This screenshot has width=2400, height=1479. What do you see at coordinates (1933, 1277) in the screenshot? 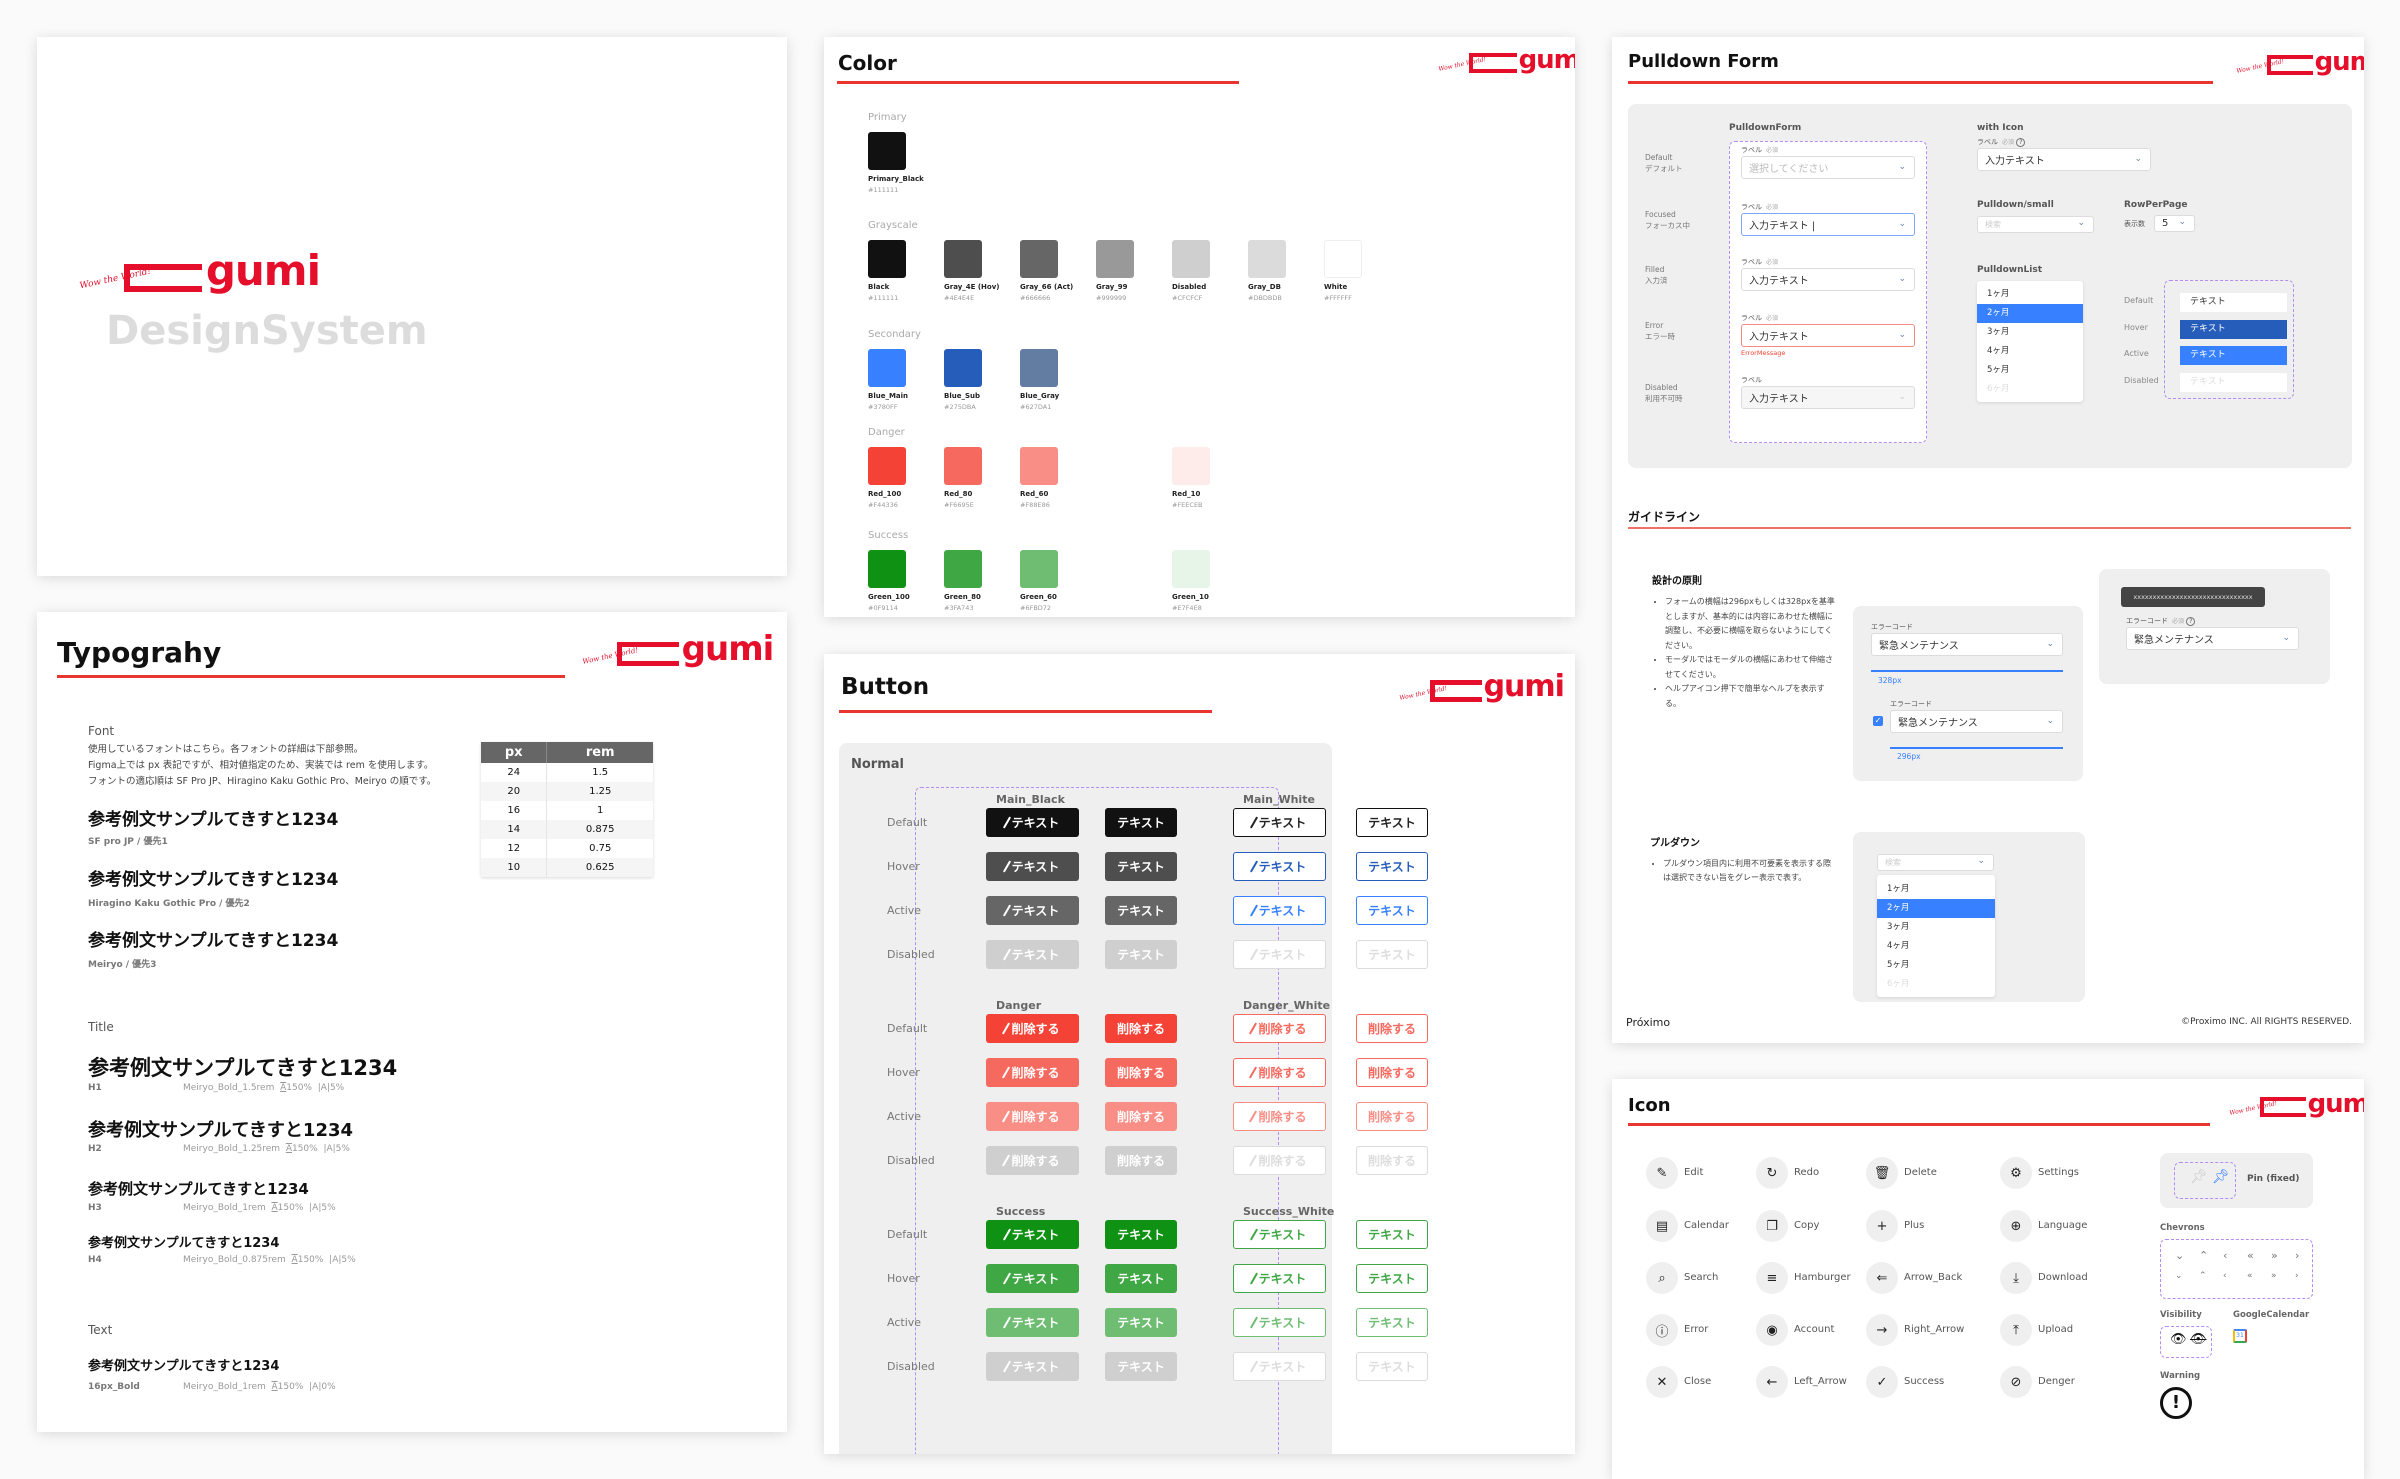
I see `icon-name: Arrow_Back` at bounding box center [1933, 1277].